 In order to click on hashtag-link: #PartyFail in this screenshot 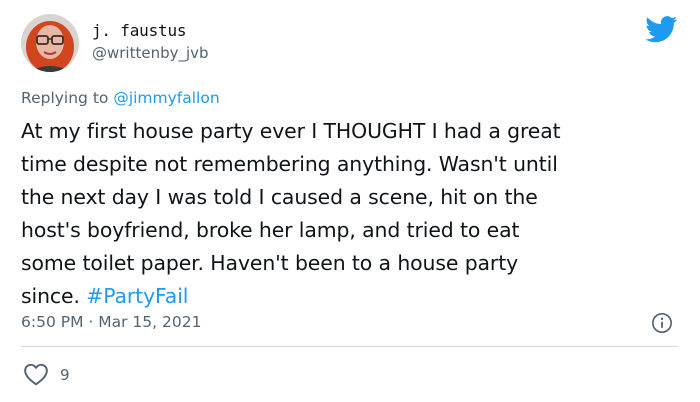, I will do `click(137, 296)`.